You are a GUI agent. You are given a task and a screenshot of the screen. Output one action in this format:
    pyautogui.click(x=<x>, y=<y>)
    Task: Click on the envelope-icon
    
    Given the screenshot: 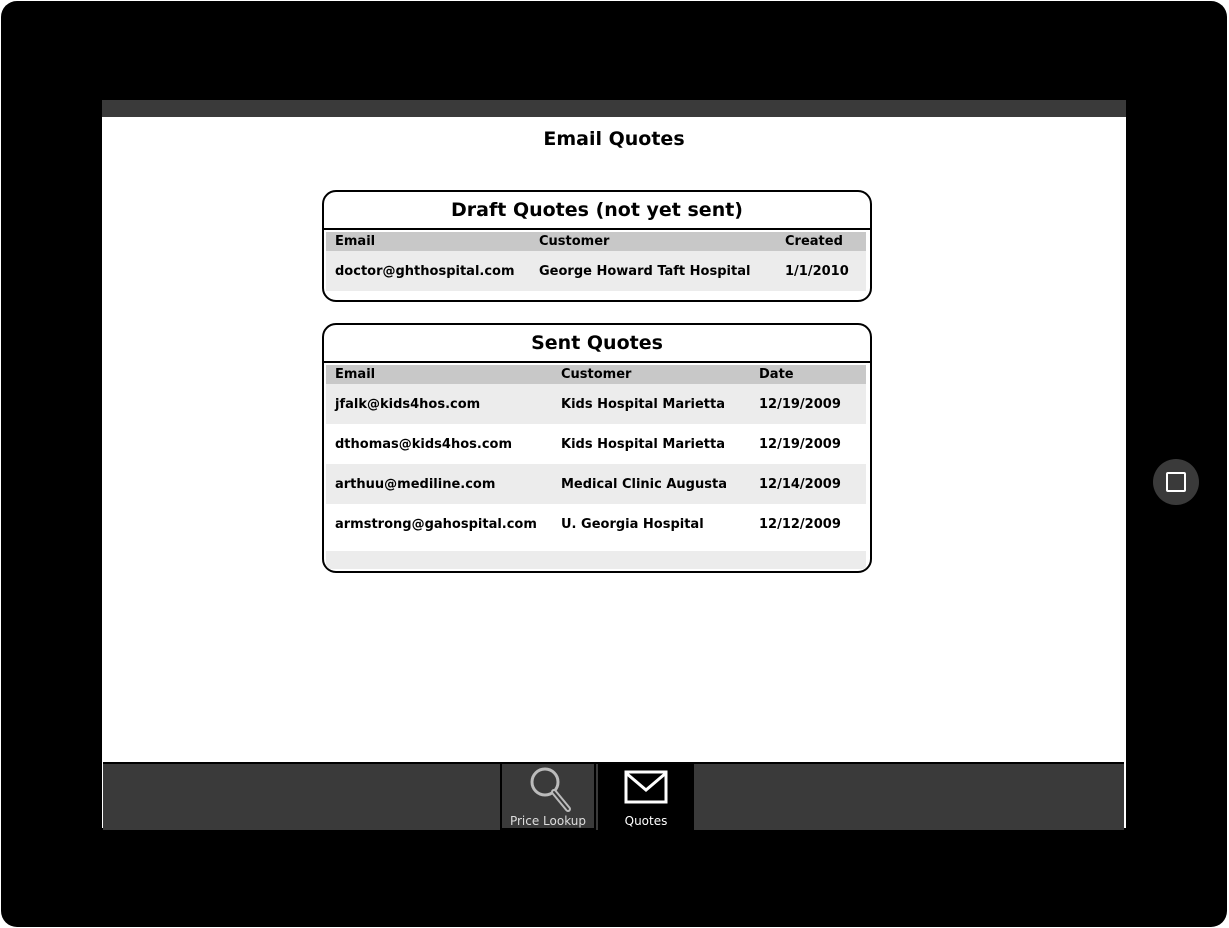 What is the action you would take?
    pyautogui.click(x=646, y=787)
    